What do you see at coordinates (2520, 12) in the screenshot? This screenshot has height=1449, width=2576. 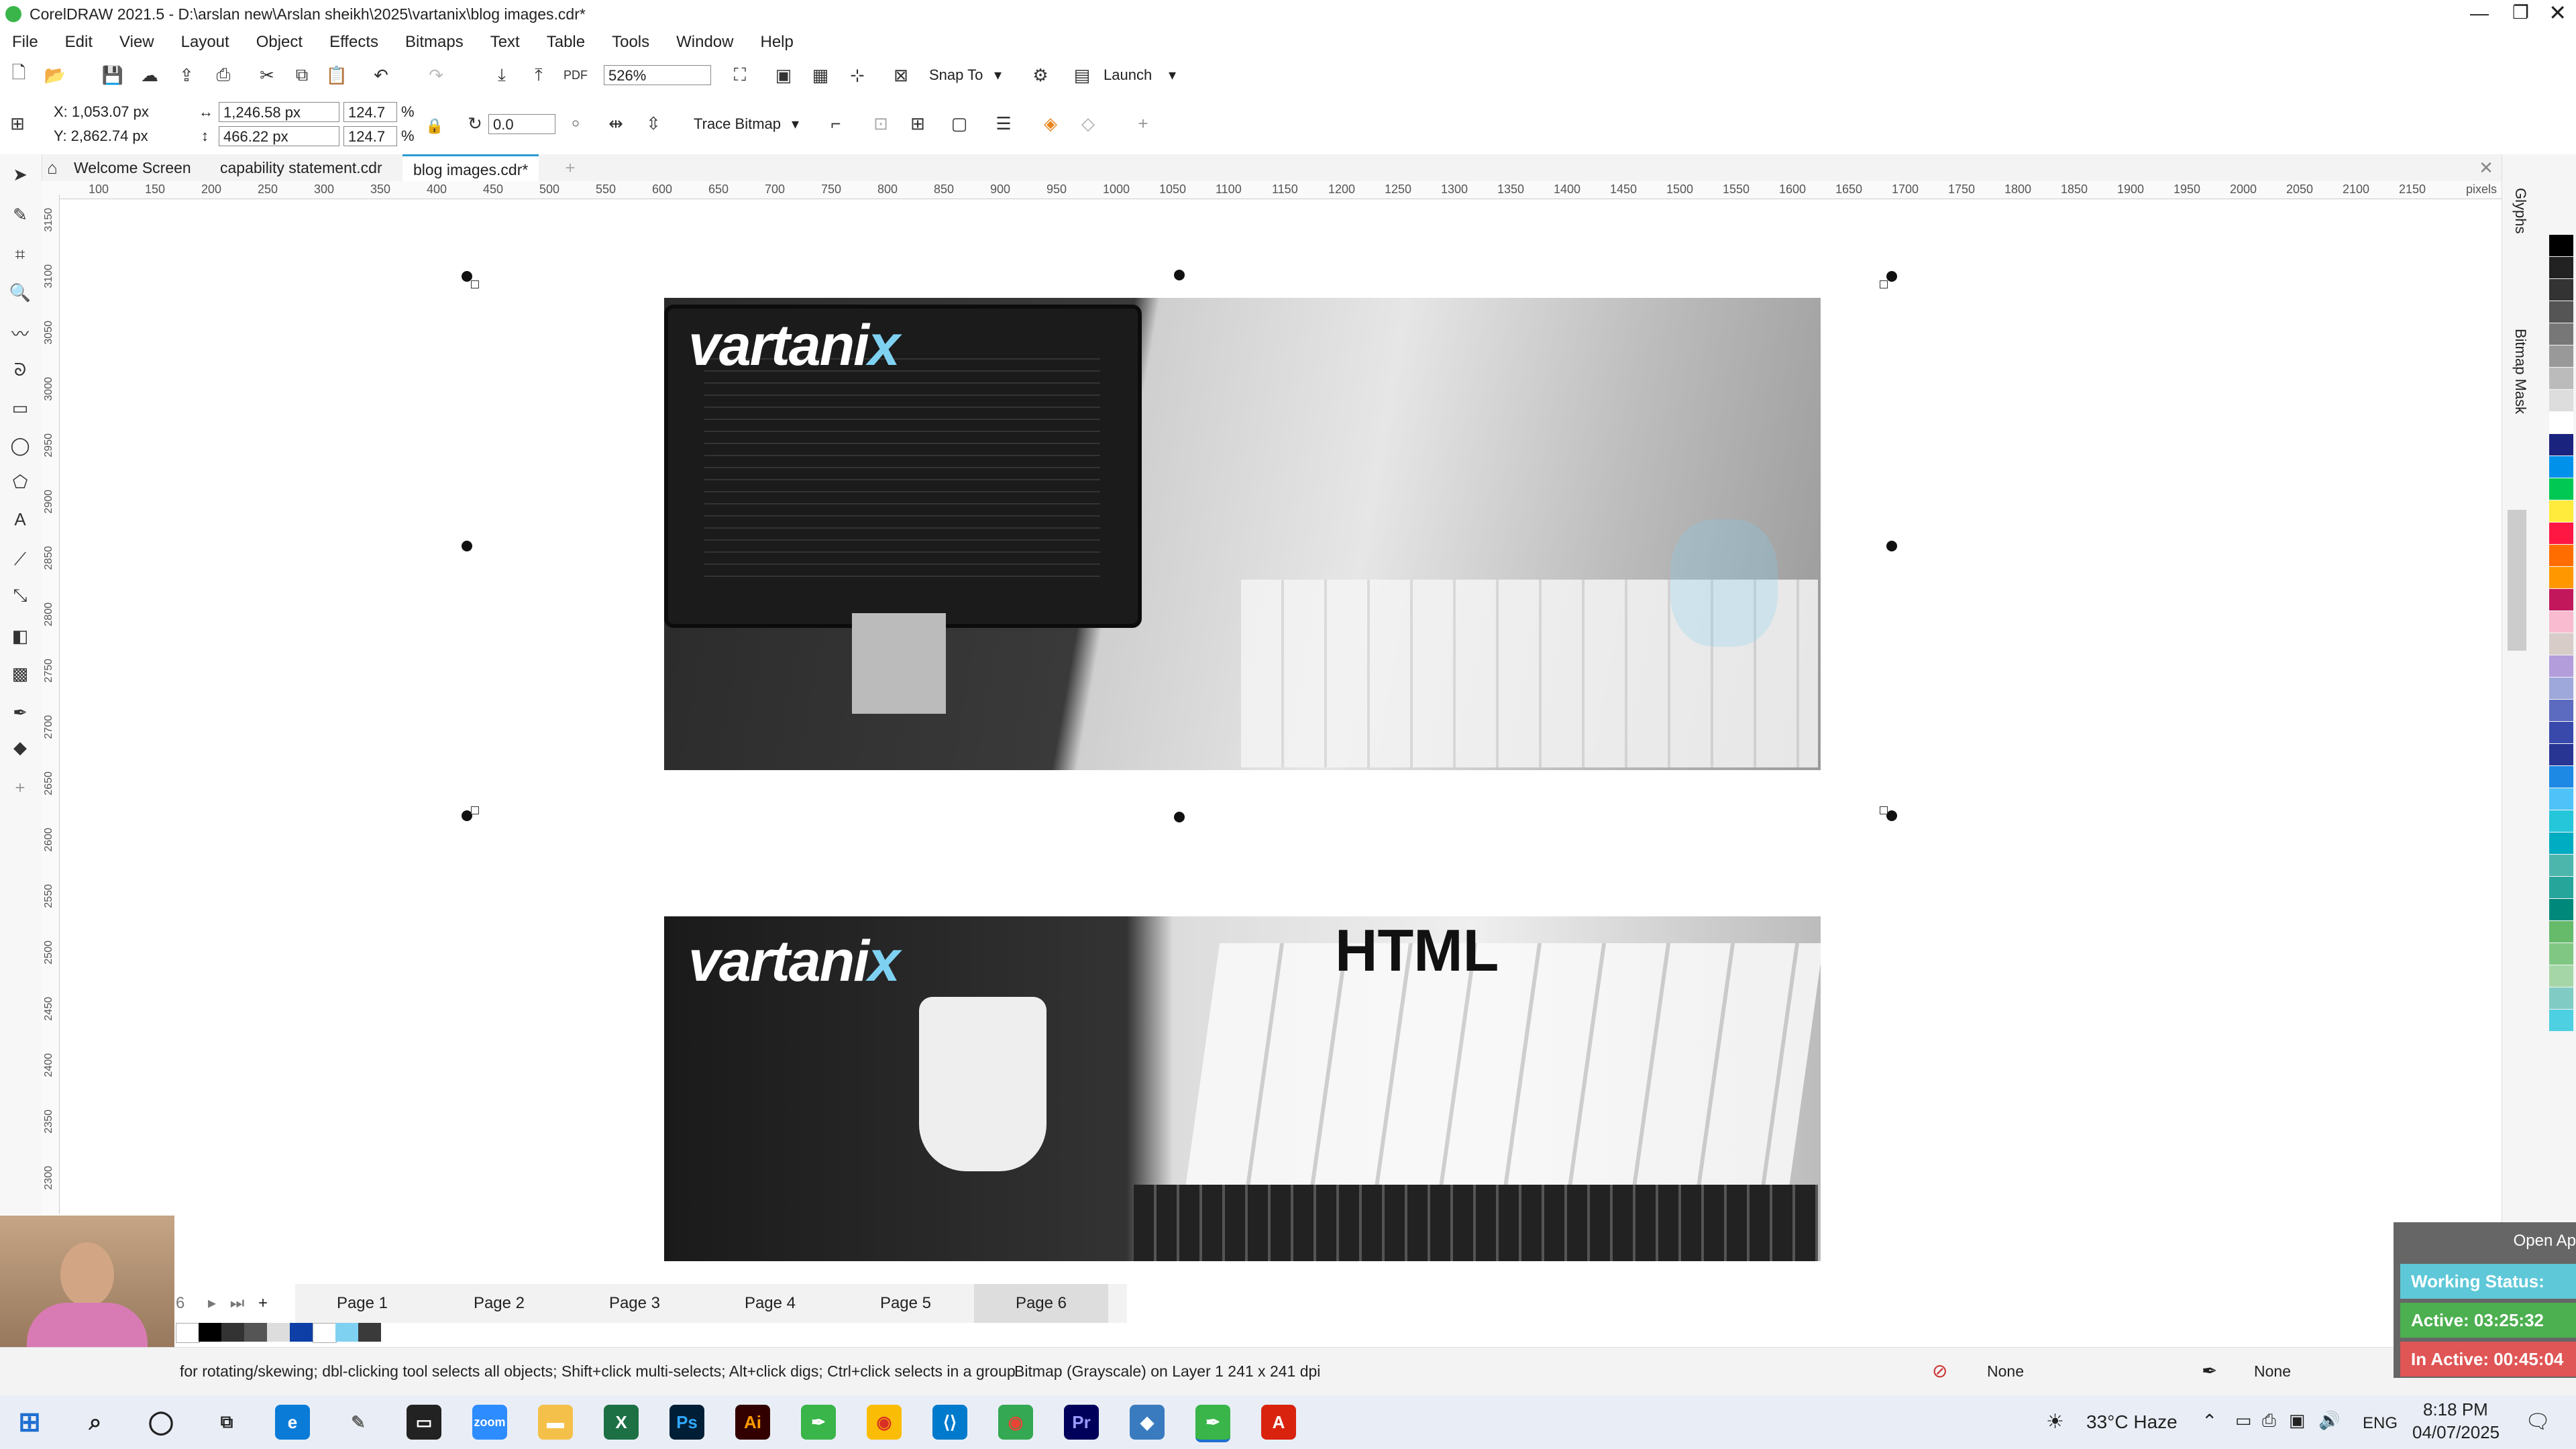 I see `maximize-button: ❐` at bounding box center [2520, 12].